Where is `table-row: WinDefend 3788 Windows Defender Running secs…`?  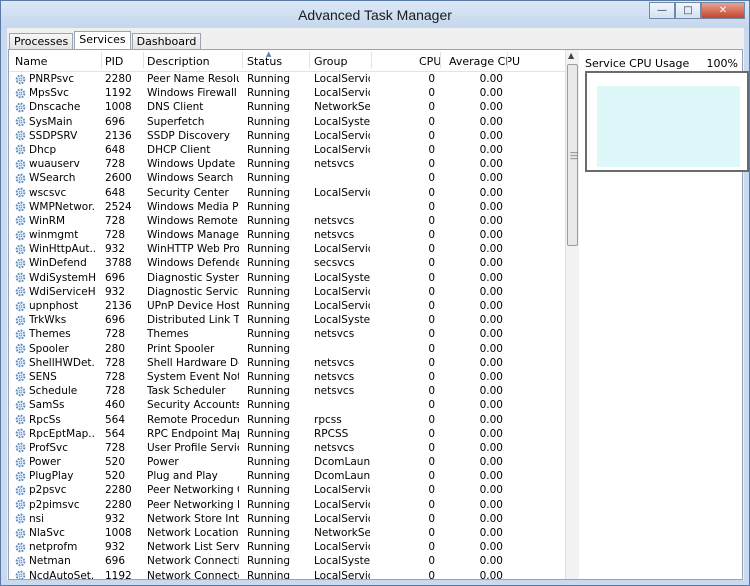
table-row: WinDefend 3788 Windows Defender Running secs… is located at coordinates (287, 263).